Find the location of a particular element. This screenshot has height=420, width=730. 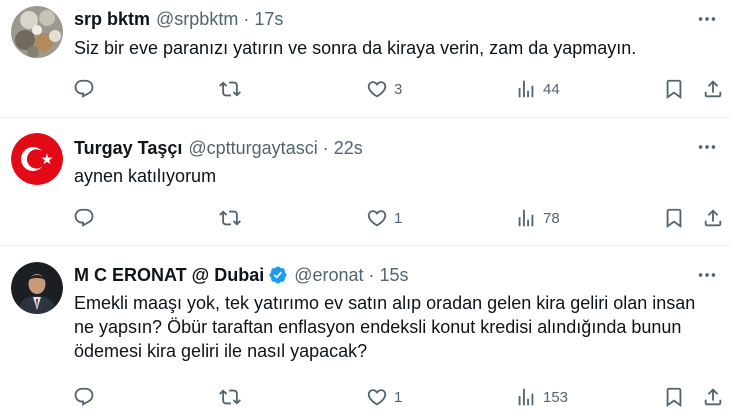

timestamp: 15s is located at coordinates (394, 275).